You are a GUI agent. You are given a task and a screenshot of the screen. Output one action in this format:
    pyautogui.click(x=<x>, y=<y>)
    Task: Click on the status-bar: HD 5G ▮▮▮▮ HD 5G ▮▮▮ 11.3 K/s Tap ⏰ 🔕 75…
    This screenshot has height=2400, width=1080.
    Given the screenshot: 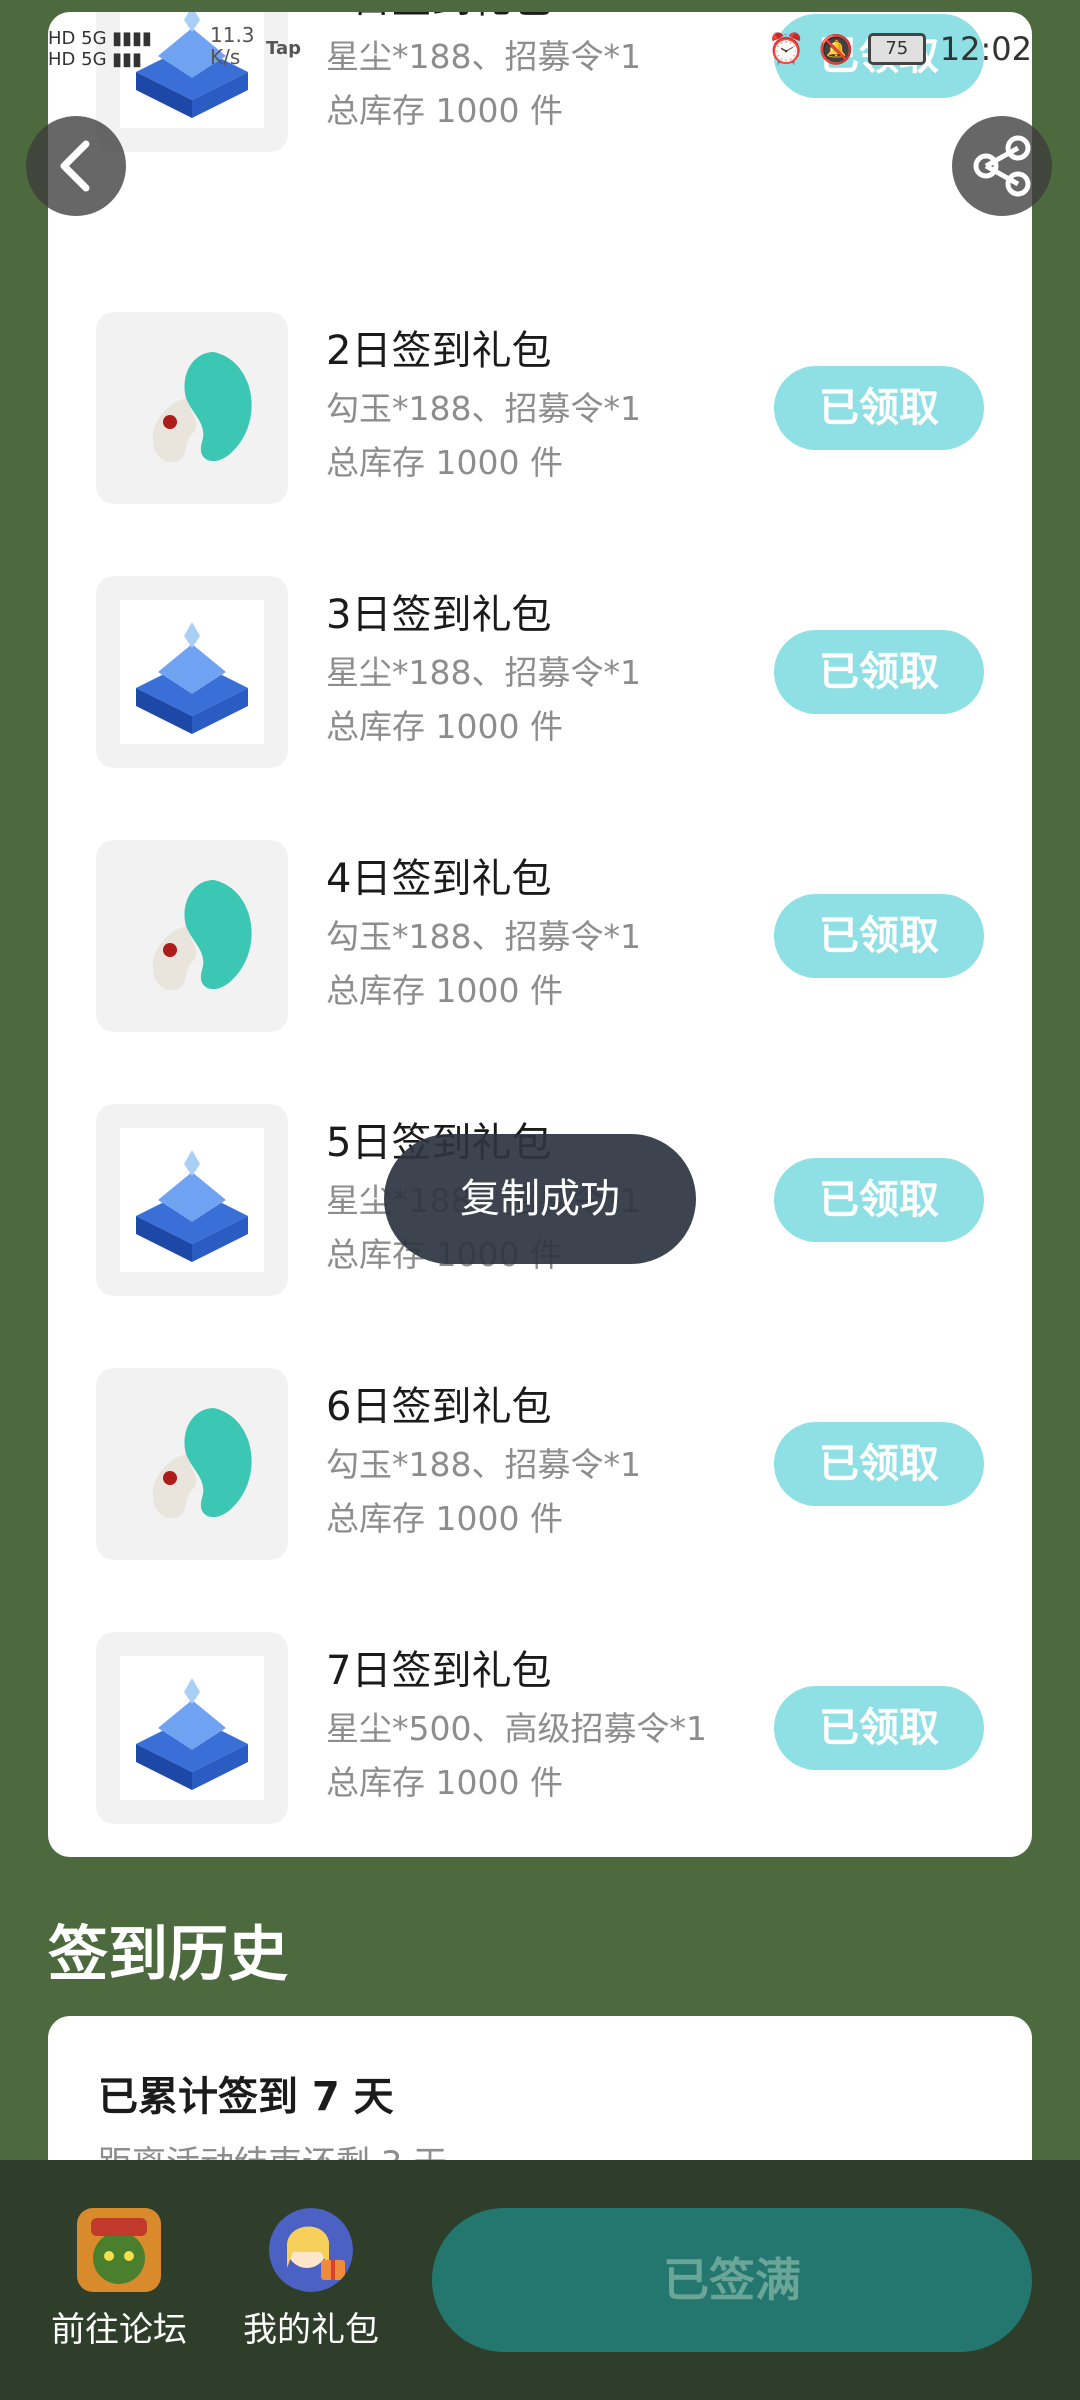 What is the action you would take?
    pyautogui.click(x=540, y=50)
    